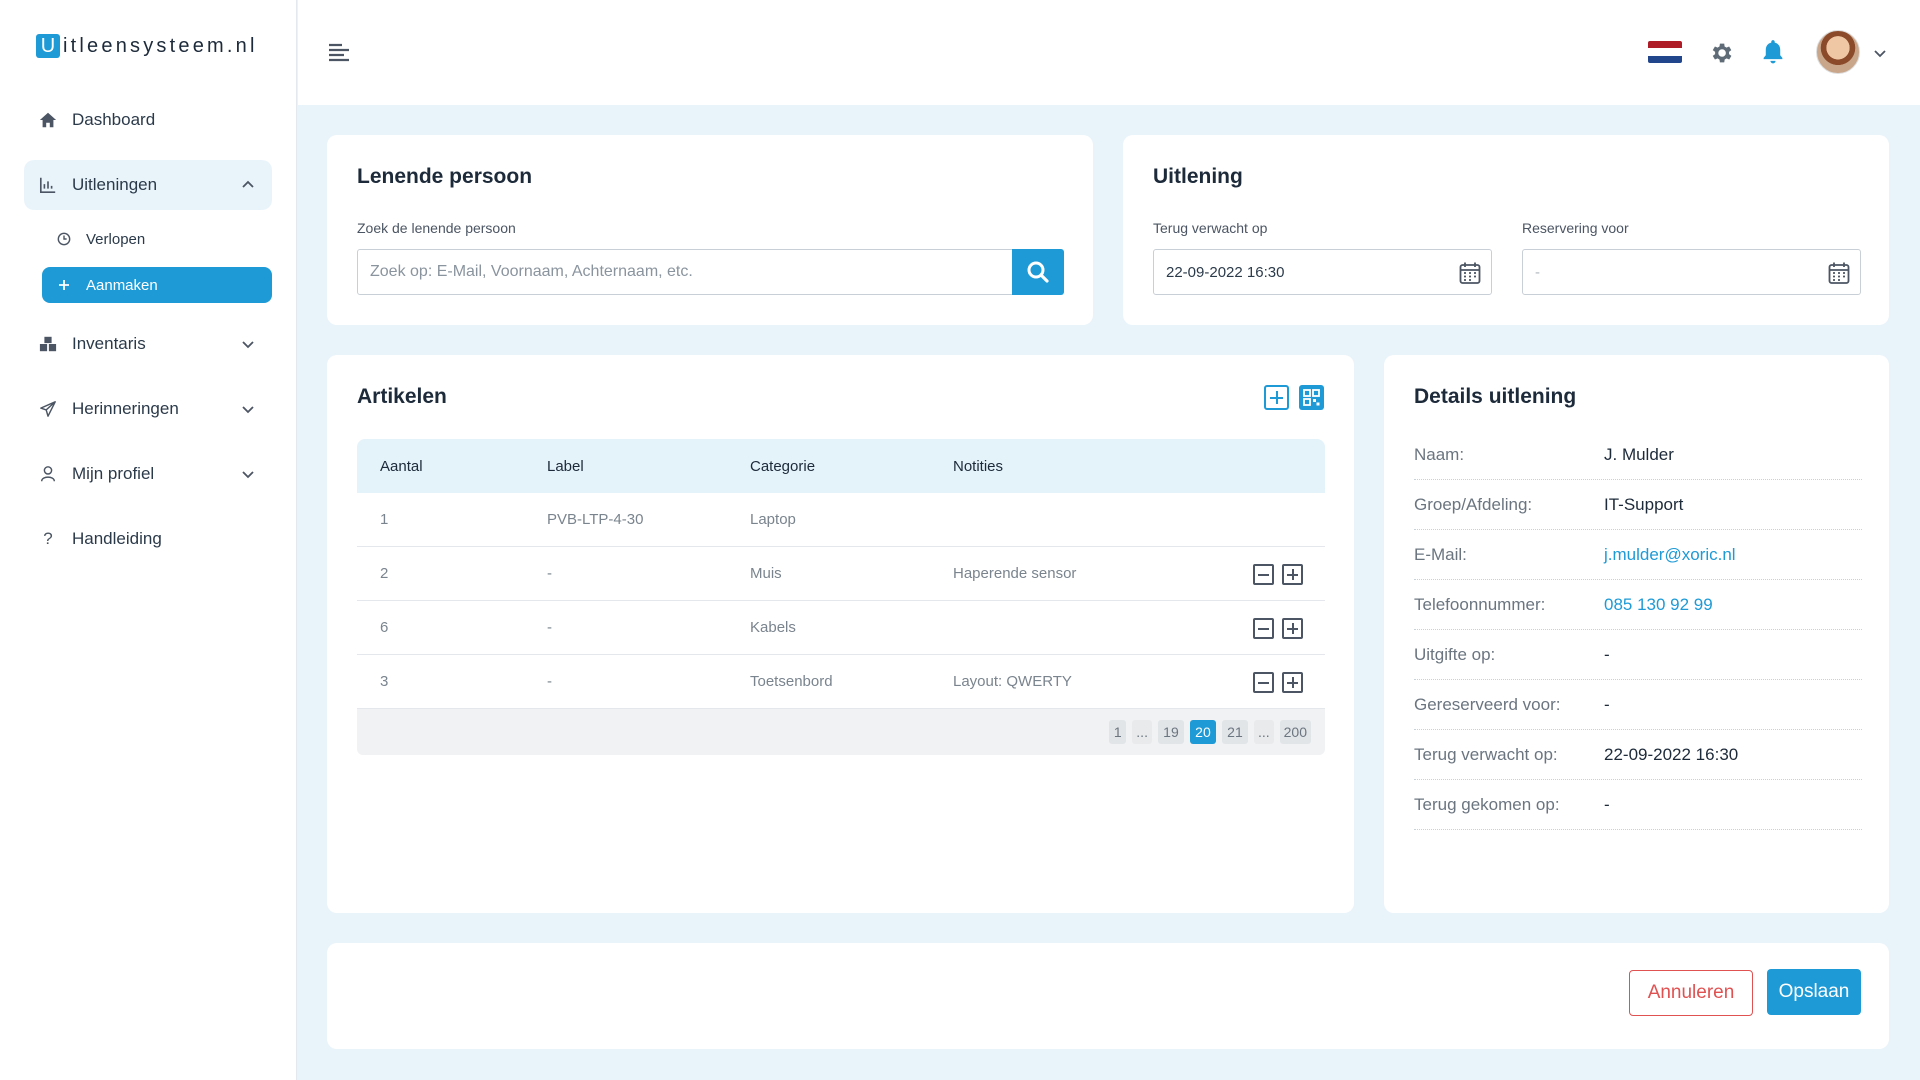 The width and height of the screenshot is (1920, 1080). I want to click on cell-categorie: Toetsenbord, so click(791, 681).